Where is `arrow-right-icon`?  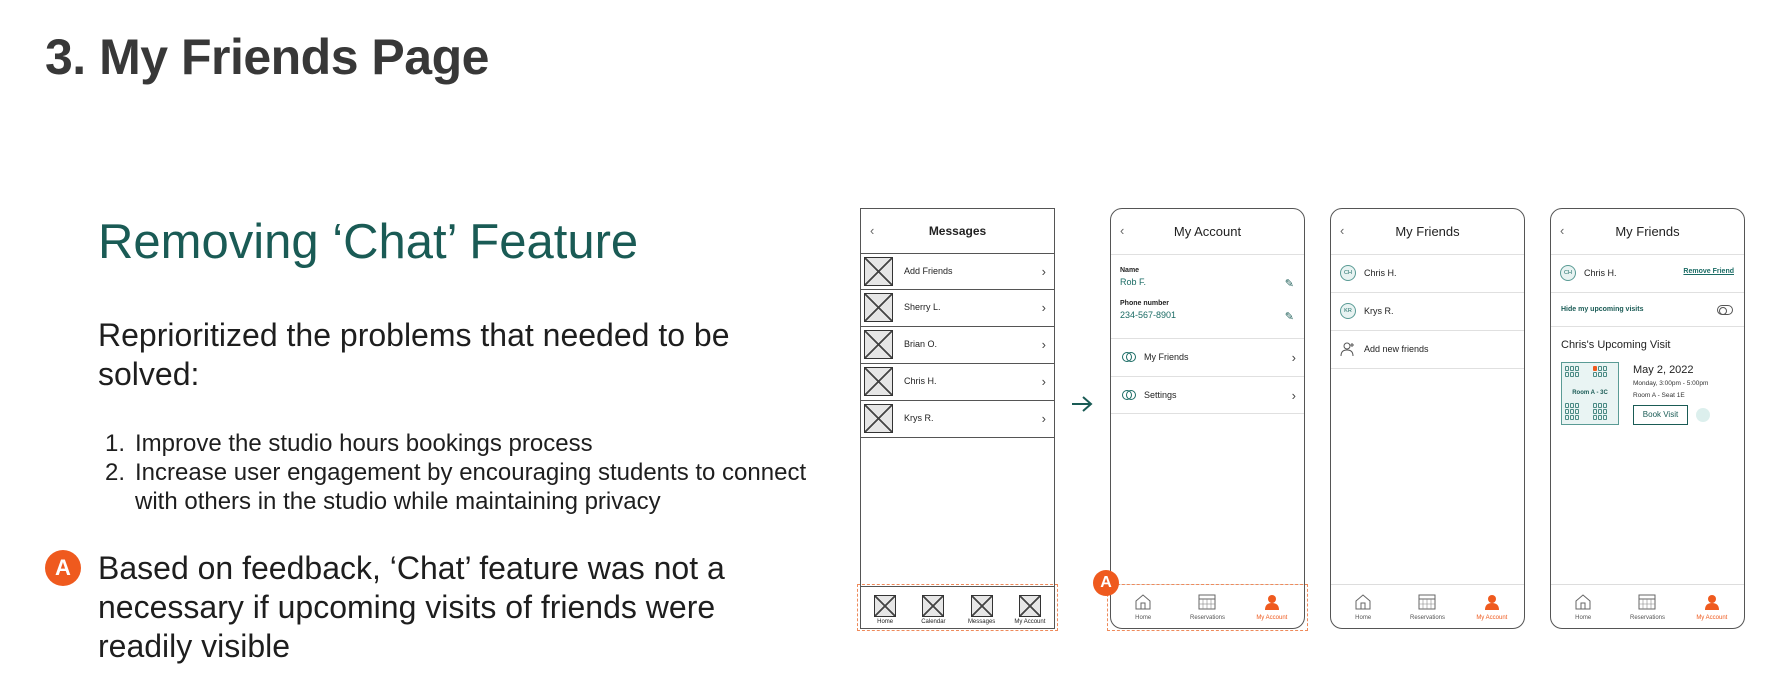
arrow-right-icon is located at coordinates (1082, 404).